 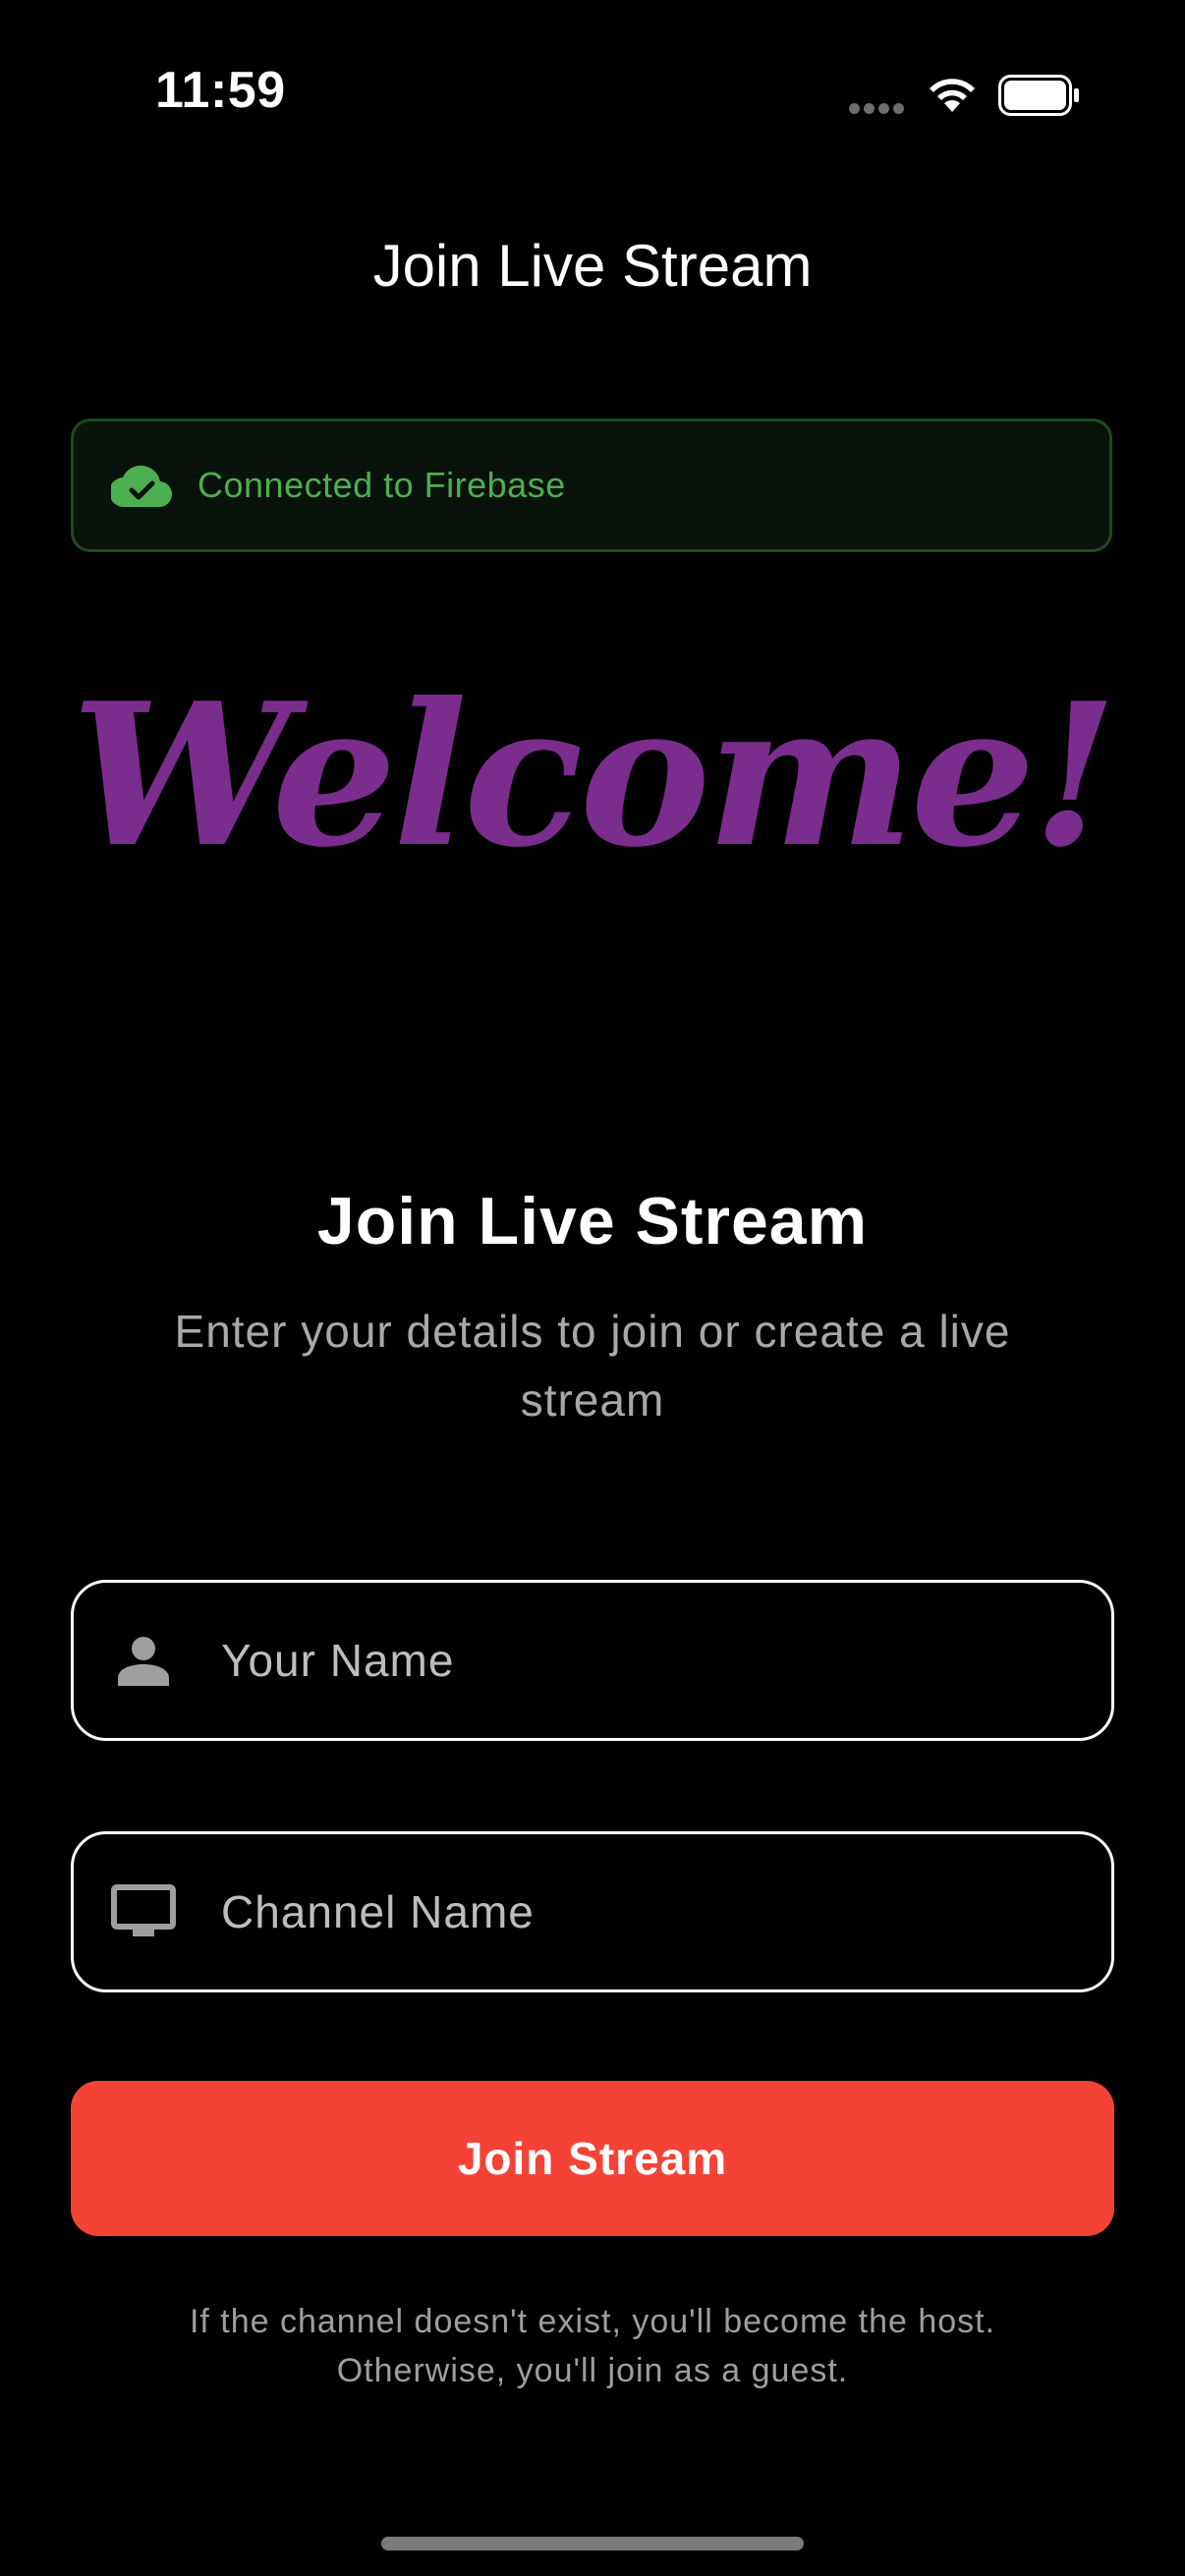 What do you see at coordinates (594, 775) in the screenshot?
I see `welcome-heading: Welcome!` at bounding box center [594, 775].